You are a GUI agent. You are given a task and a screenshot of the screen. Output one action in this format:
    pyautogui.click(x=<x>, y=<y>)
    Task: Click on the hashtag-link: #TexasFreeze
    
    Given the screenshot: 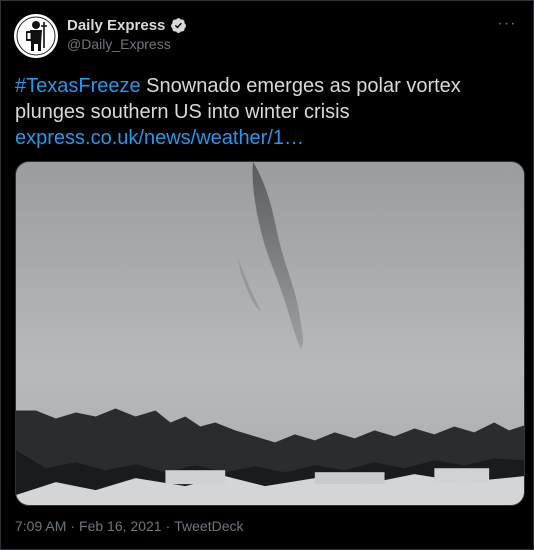 What is the action you would take?
    pyautogui.click(x=78, y=86)
    